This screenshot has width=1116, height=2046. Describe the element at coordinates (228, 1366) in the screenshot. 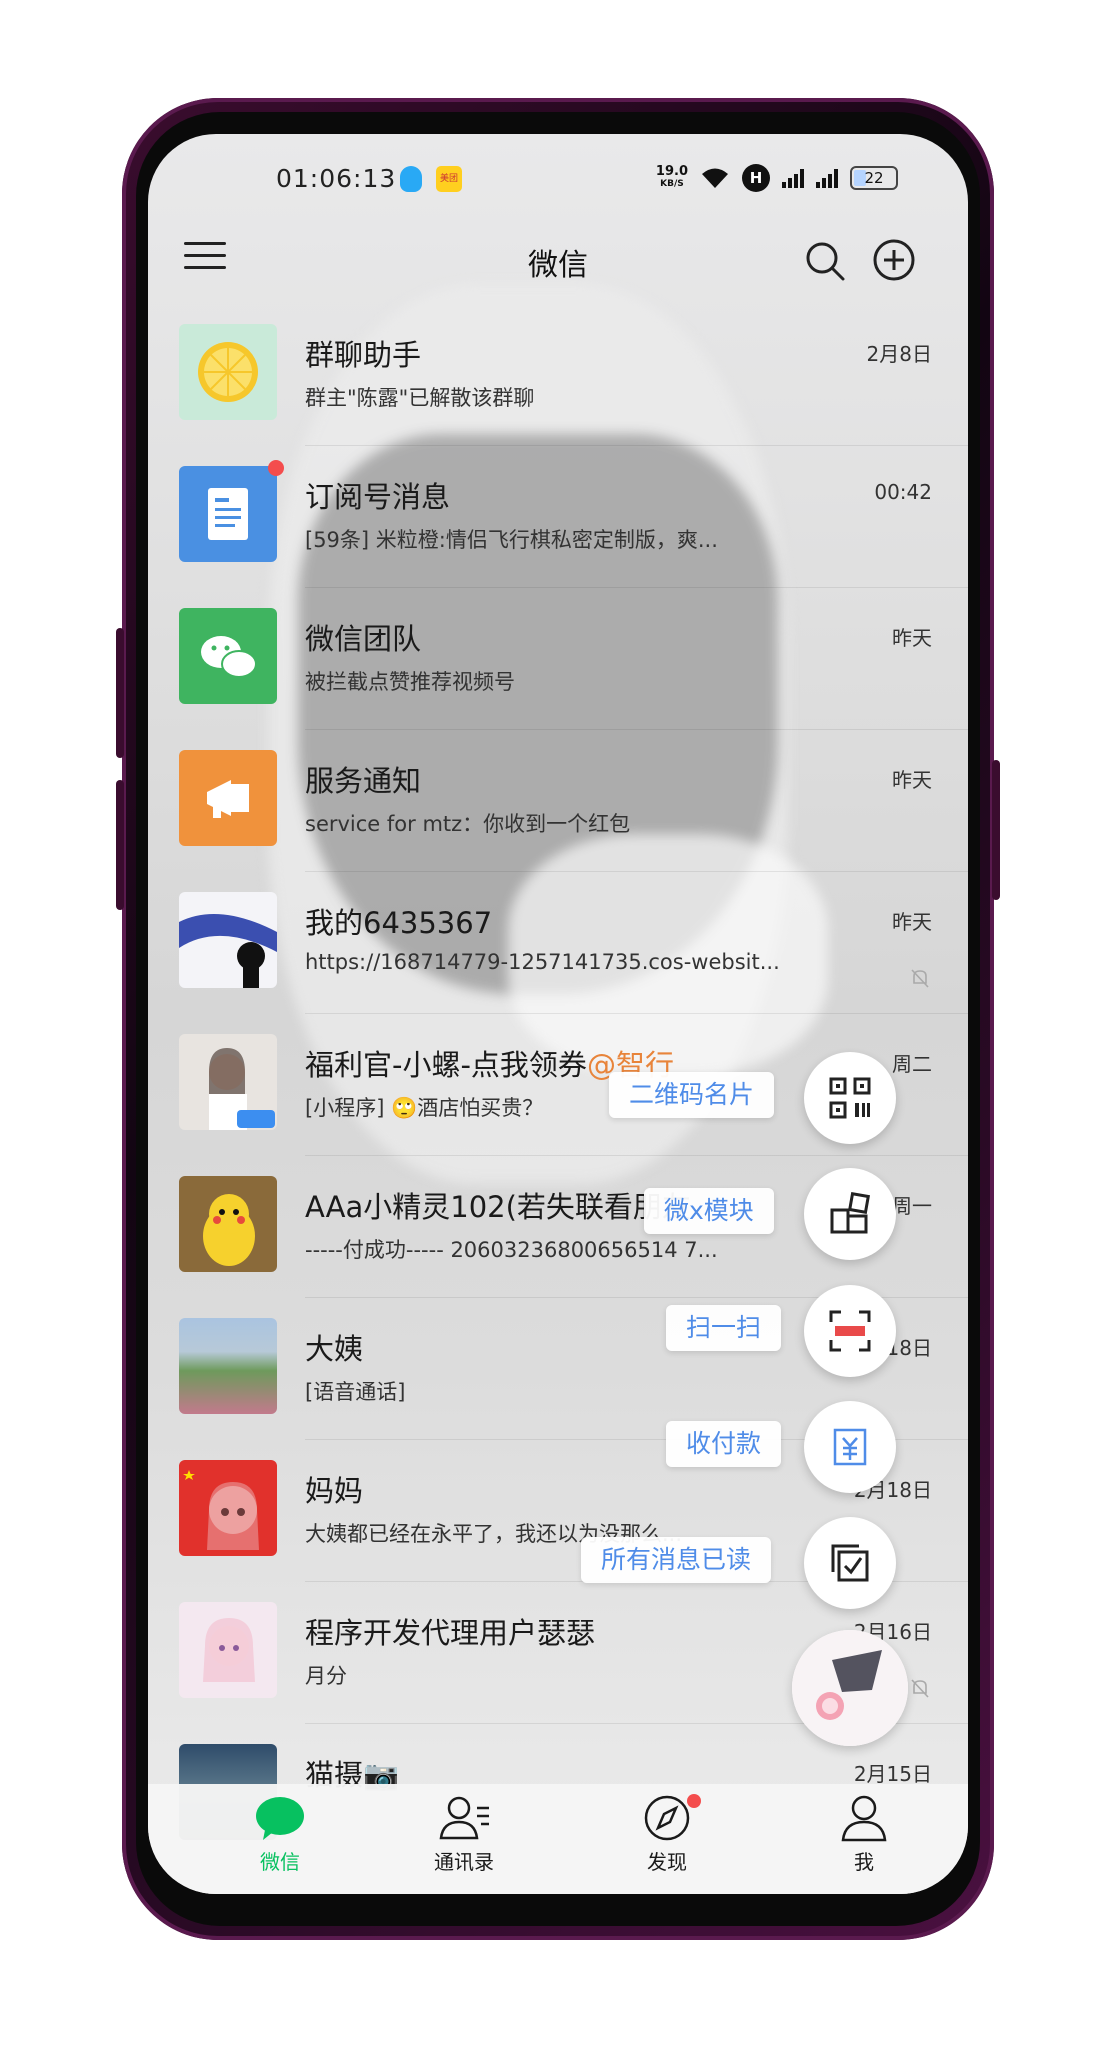

I see `flower-field-avatar` at that location.